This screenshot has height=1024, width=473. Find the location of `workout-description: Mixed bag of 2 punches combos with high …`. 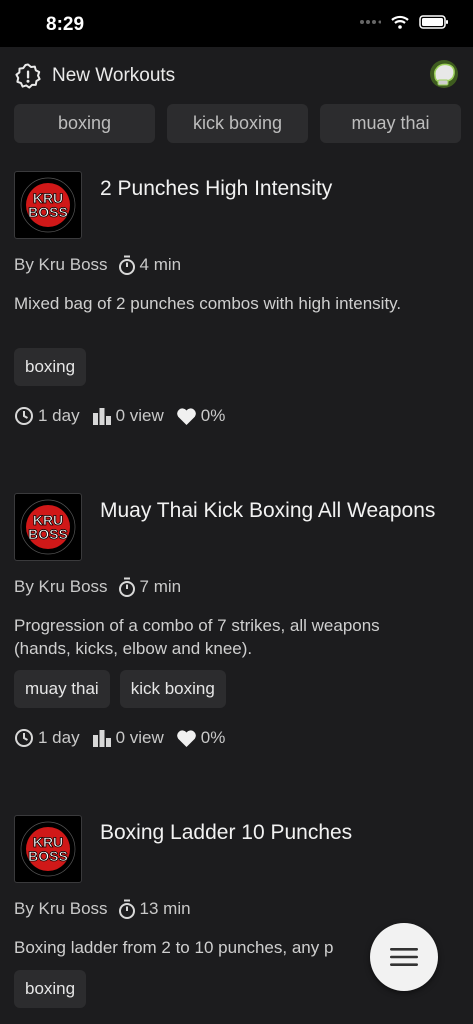

workout-description: Mixed bag of 2 punches combos with high … is located at coordinates (208, 303).